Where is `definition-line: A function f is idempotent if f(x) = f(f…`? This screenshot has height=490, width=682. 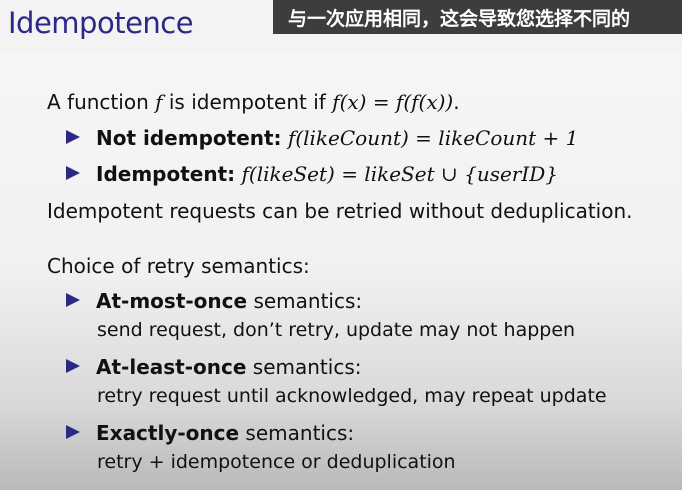 definition-line: A function f is idempotent if f(x) = f(f… is located at coordinates (253, 102).